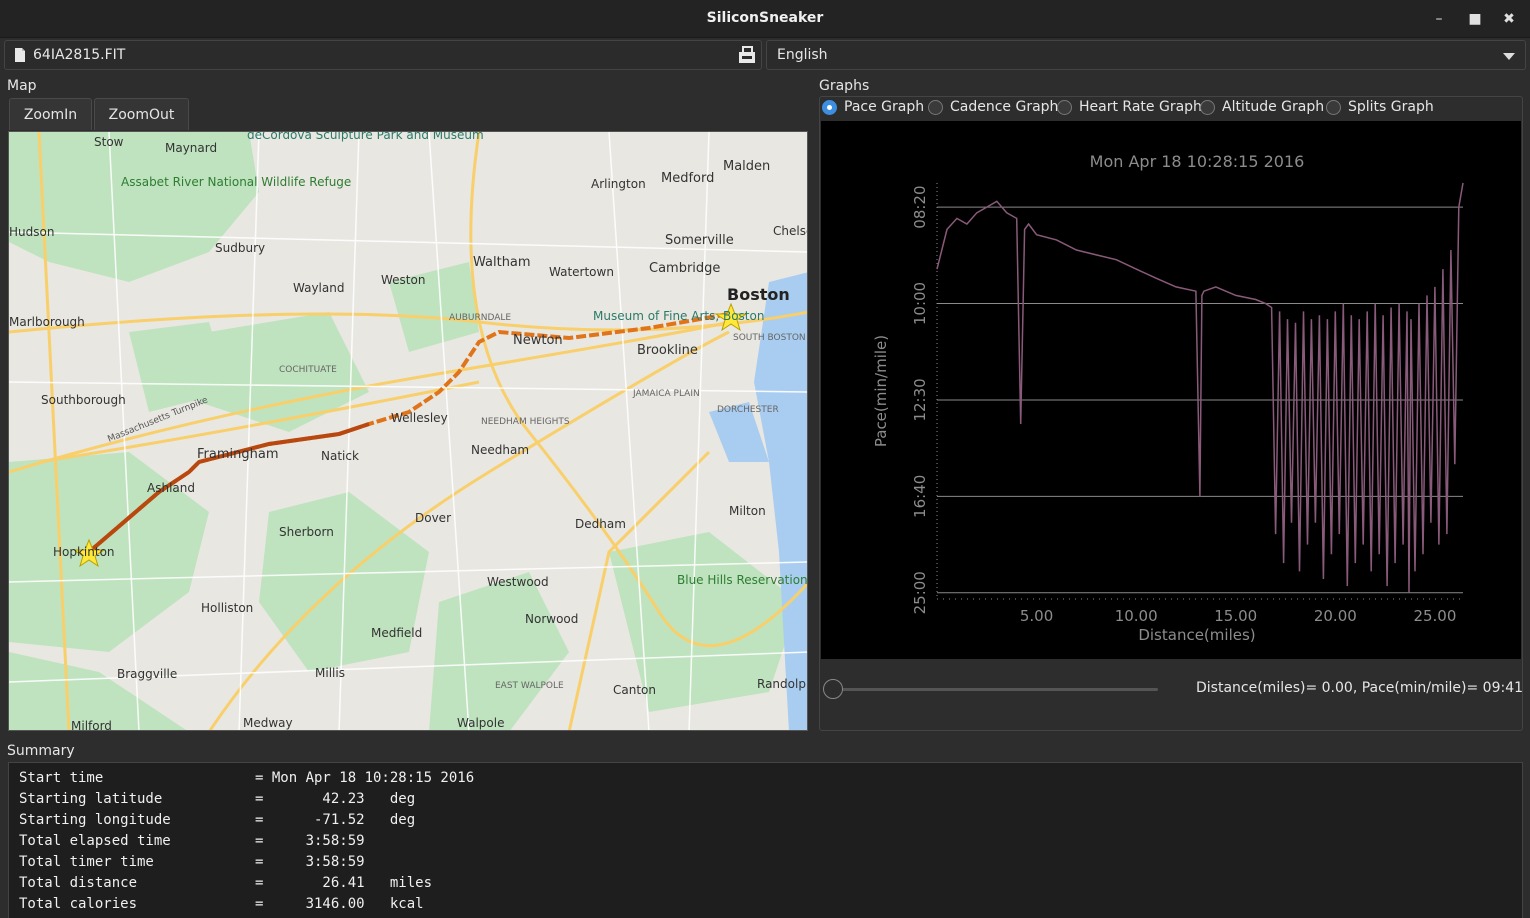 This screenshot has width=1530, height=918. I want to click on map-label: Braggville, so click(147, 674).